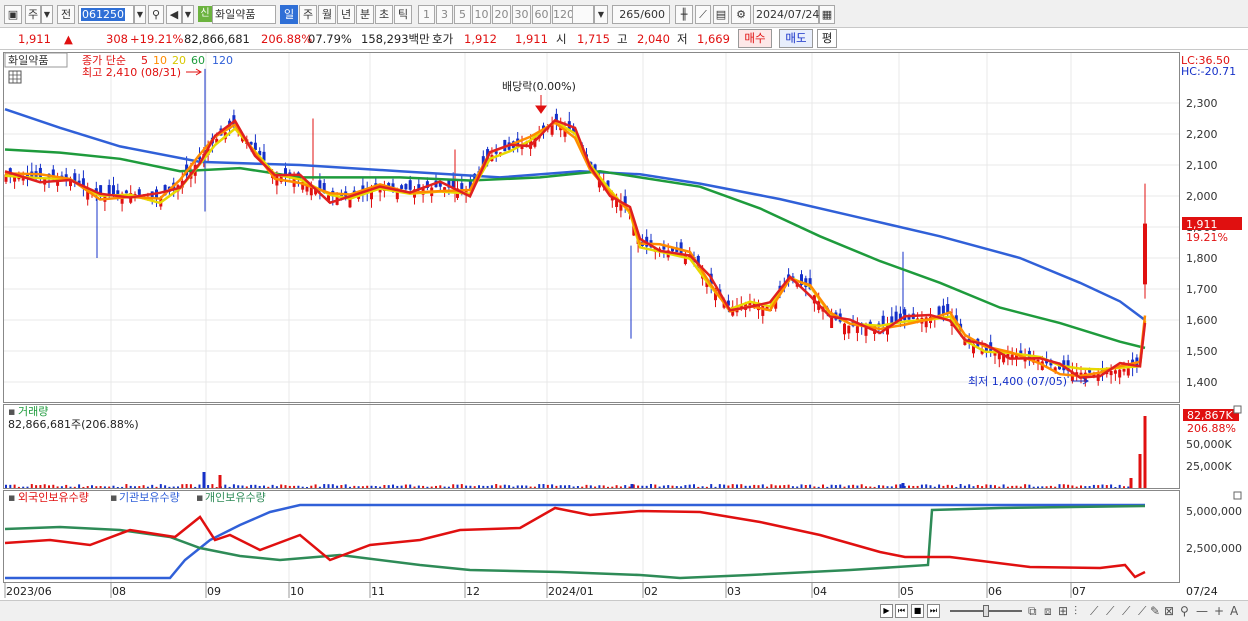 Image resolution: width=1248 pixels, height=621 pixels. I want to click on bar-count-field: 265/600, so click(641, 14).